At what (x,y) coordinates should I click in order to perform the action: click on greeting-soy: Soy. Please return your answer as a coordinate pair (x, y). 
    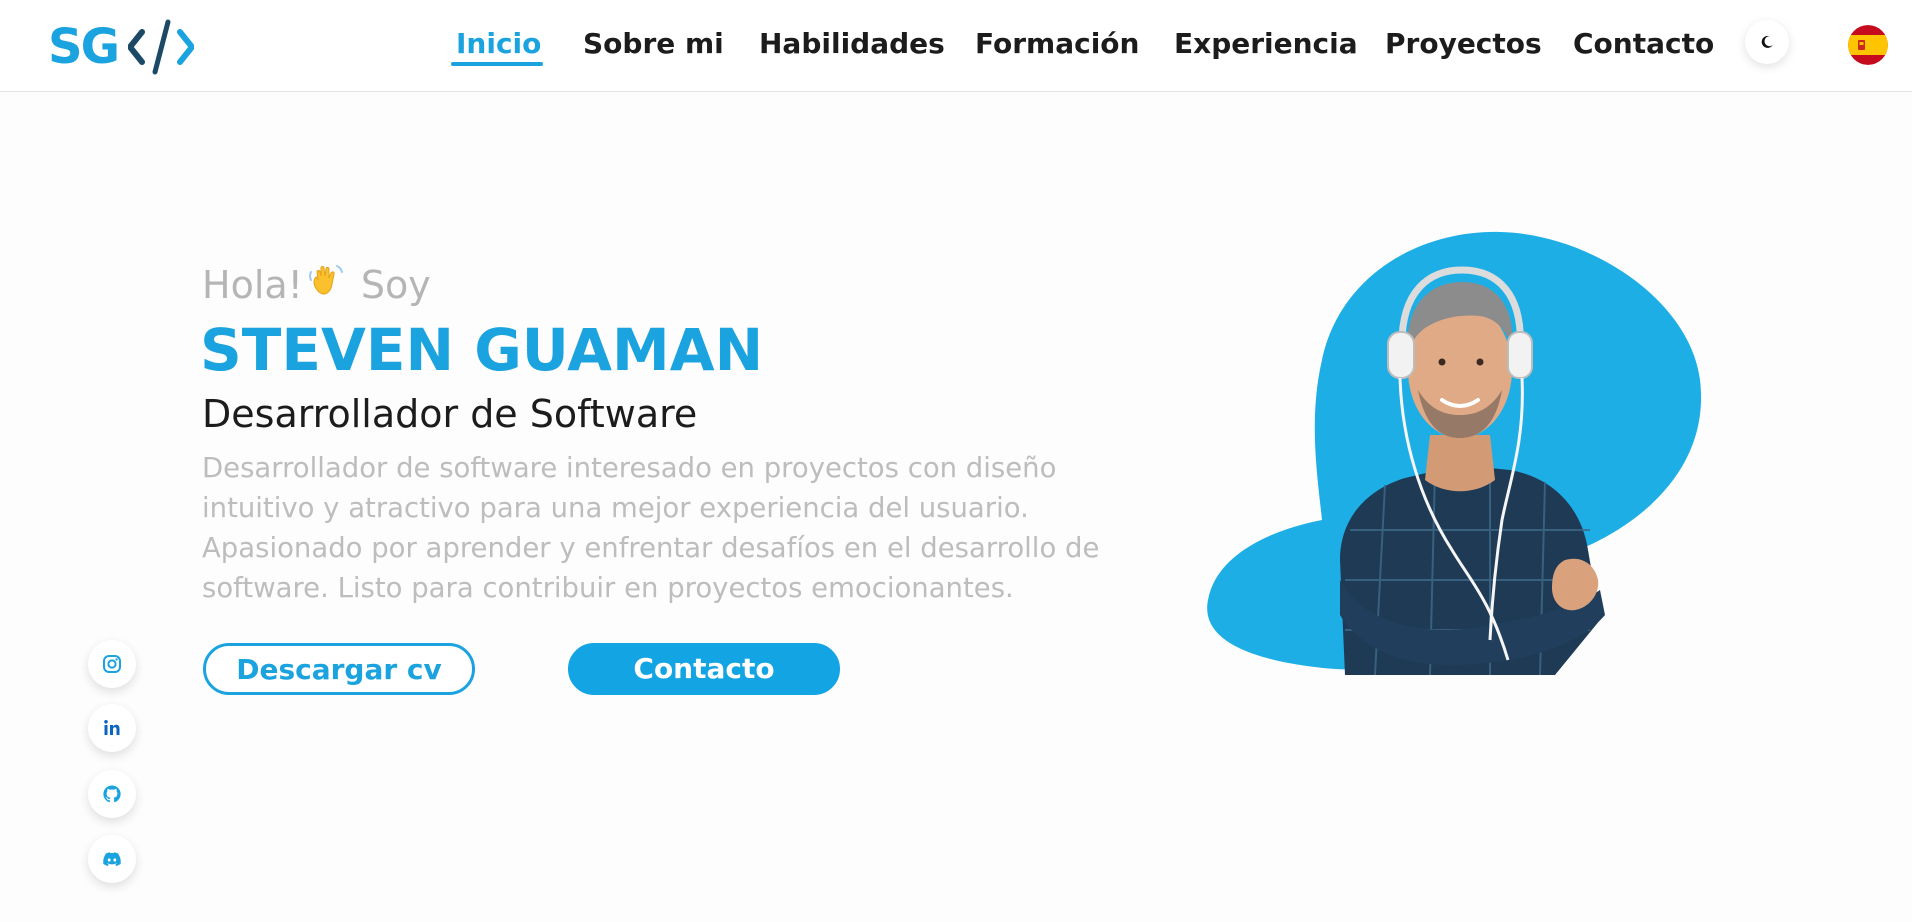
    Looking at the image, I should click on (395, 285).